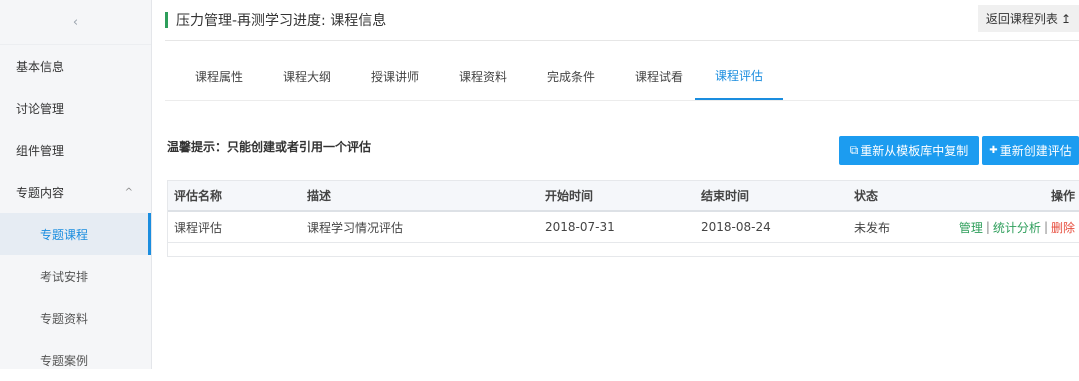 The image size is (1079, 381). I want to click on back-to-course-list-button: 返回课程列表 ↥, so click(1028, 18).